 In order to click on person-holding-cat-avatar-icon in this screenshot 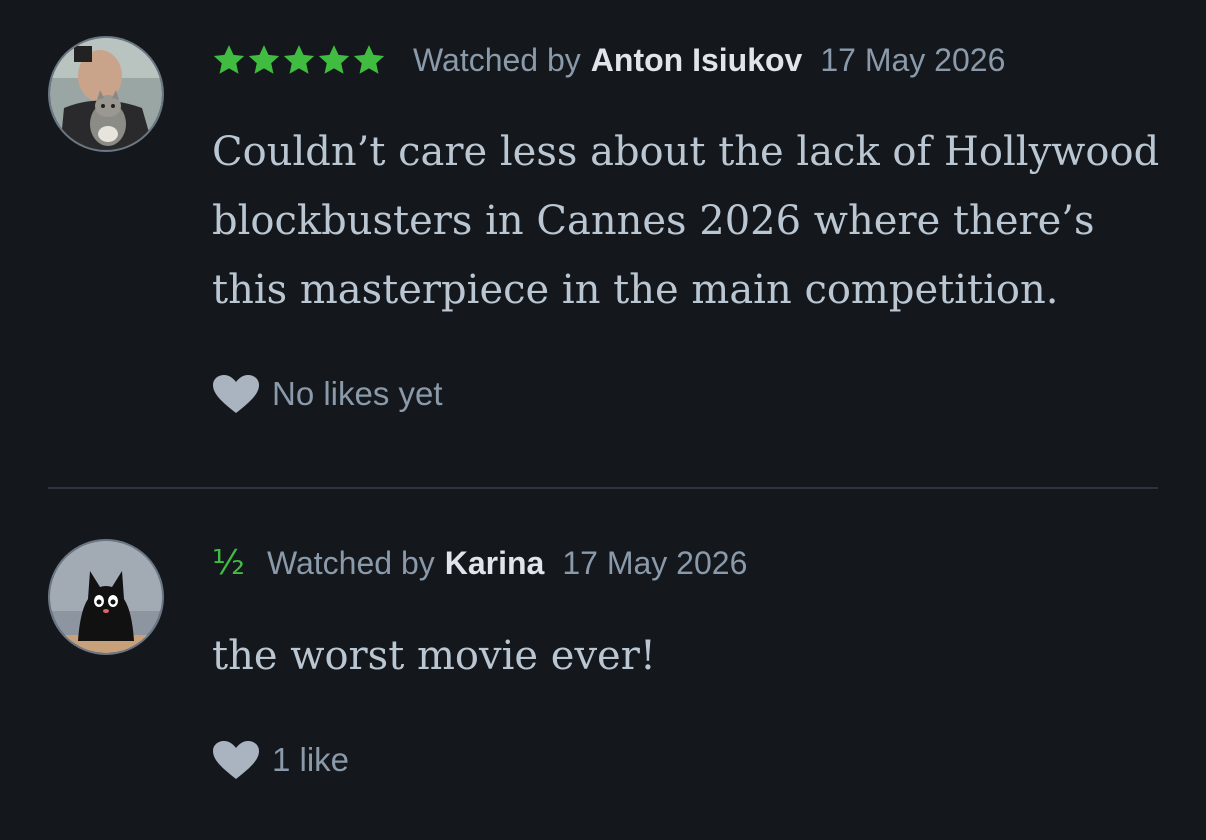, I will do `click(106, 94)`.